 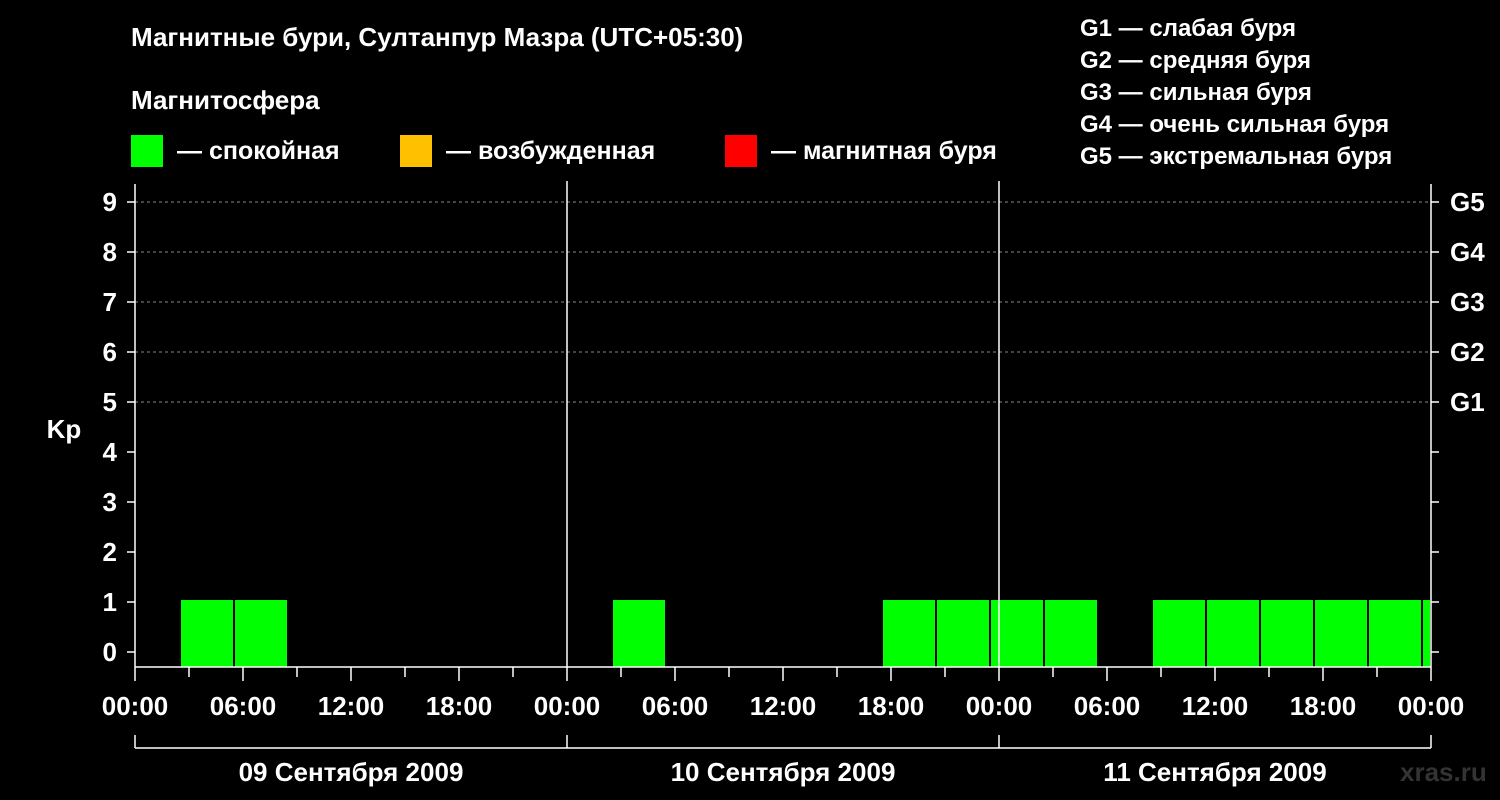 I want to click on g-level-label-G1: G1, so click(x=1467, y=402).